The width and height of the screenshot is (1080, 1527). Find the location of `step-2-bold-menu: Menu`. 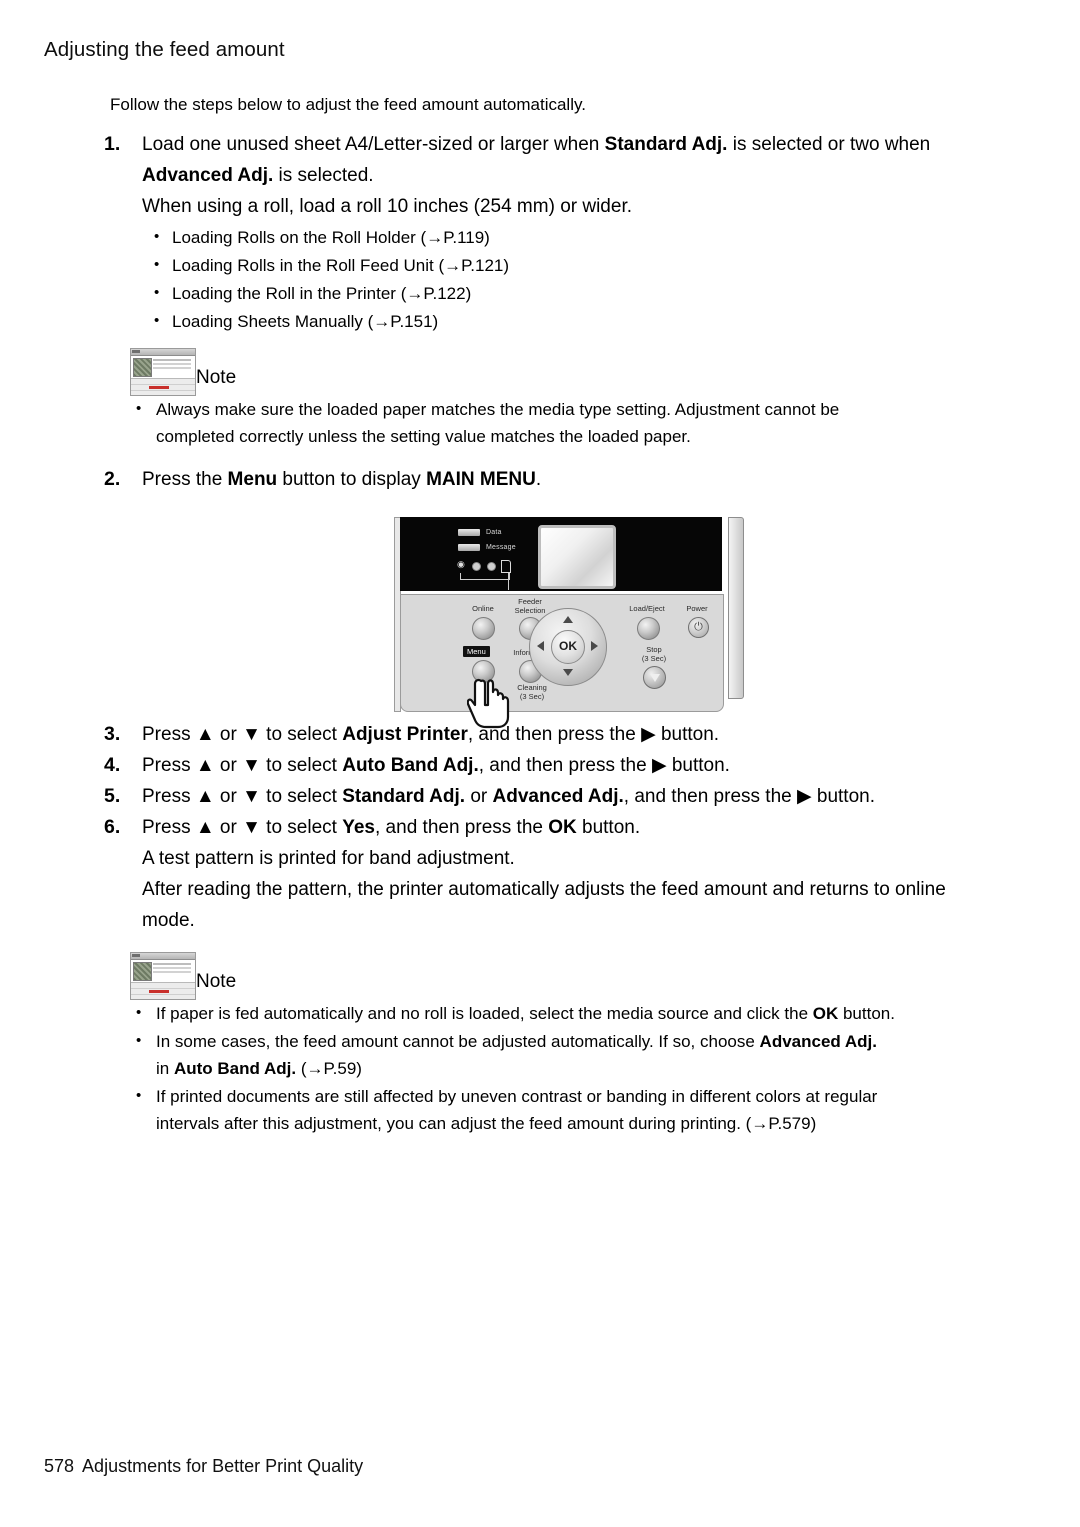

step-2-bold-menu: Menu is located at coordinates (252, 479).